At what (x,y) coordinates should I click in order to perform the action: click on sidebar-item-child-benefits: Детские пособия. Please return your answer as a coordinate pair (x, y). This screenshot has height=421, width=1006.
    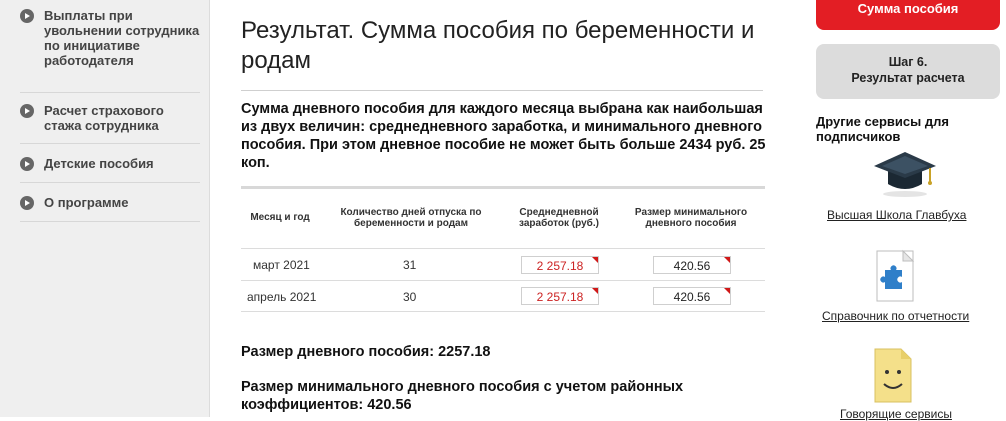
    Looking at the image, I should click on (110, 169).